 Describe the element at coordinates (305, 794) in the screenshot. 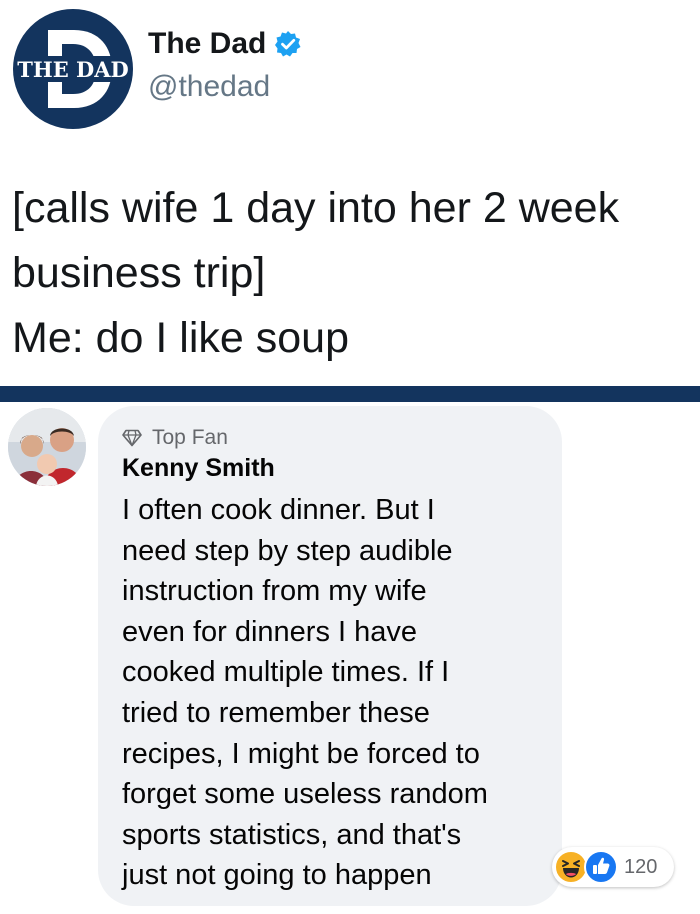

I see `comment-line: forget some useless random` at that location.